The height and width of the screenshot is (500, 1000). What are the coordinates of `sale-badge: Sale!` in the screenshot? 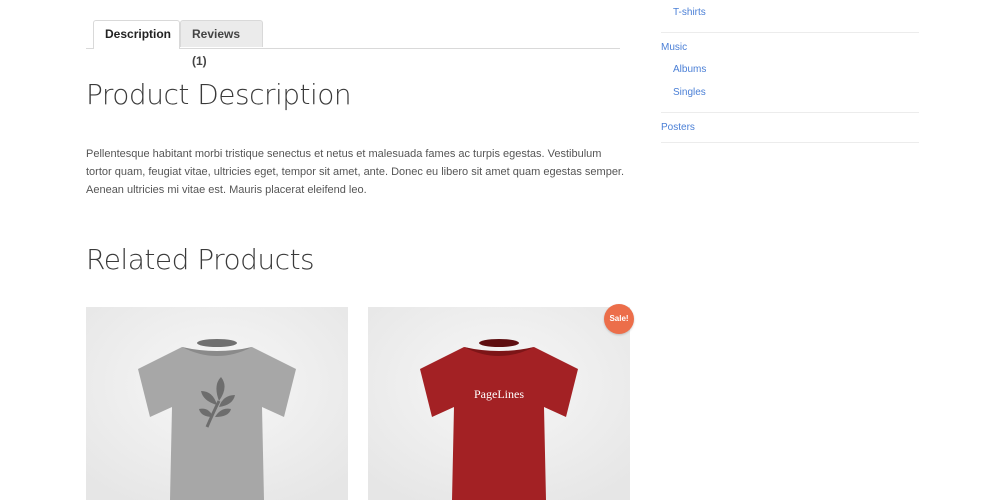 It's located at (619, 319).